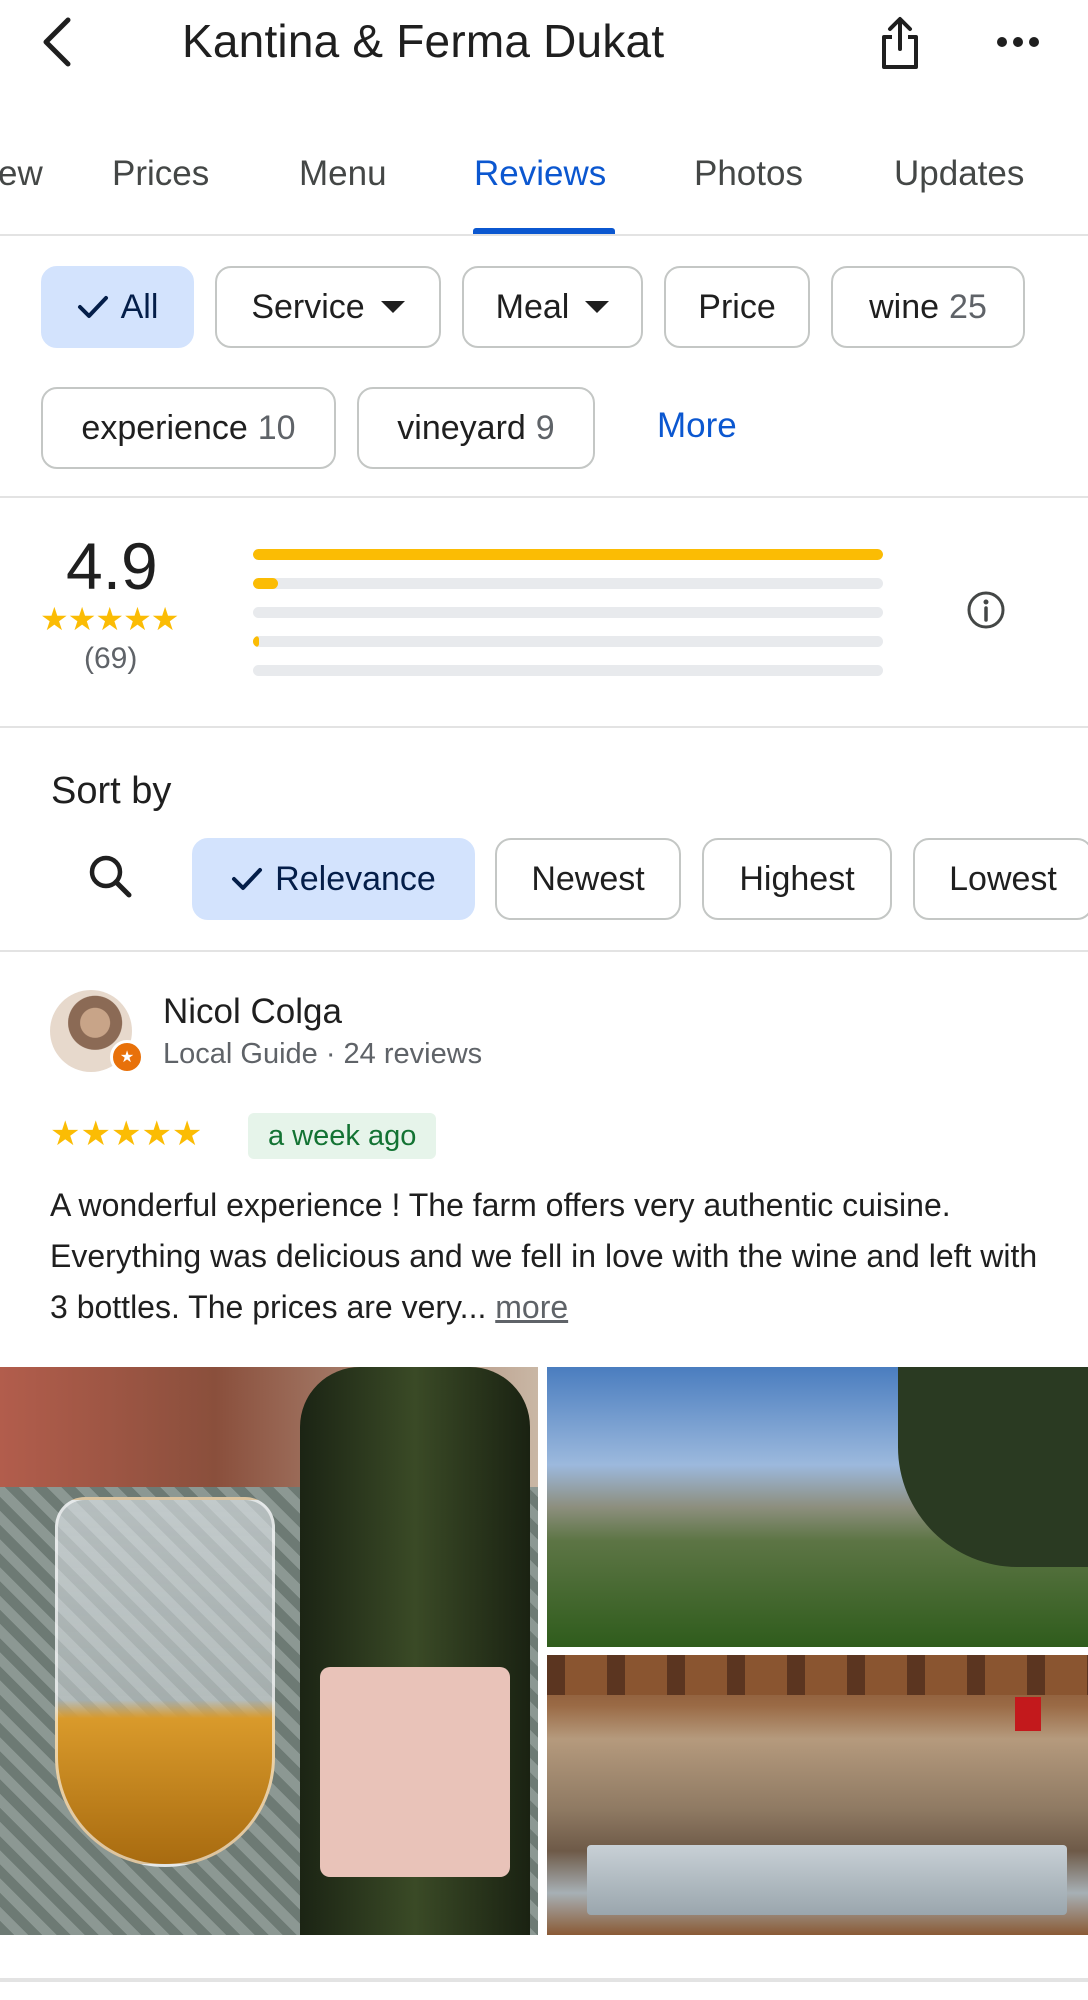 The height and width of the screenshot is (2000, 1088). Describe the element at coordinates (323, 1054) in the screenshot. I see `reviewer-meta: Local Guide · 24 reviews` at that location.